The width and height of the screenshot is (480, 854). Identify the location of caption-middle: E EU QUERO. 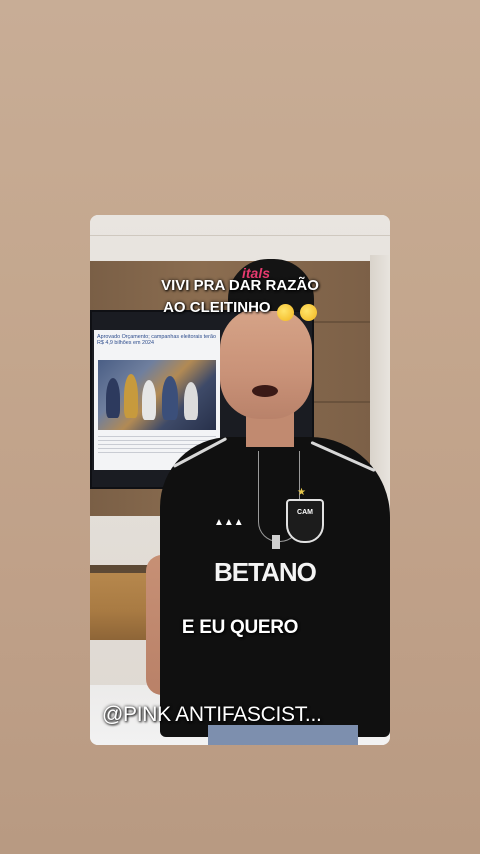
(240, 627).